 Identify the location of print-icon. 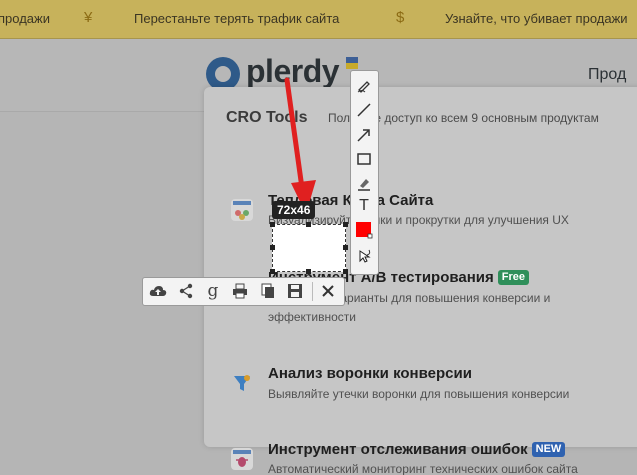
(240, 291).